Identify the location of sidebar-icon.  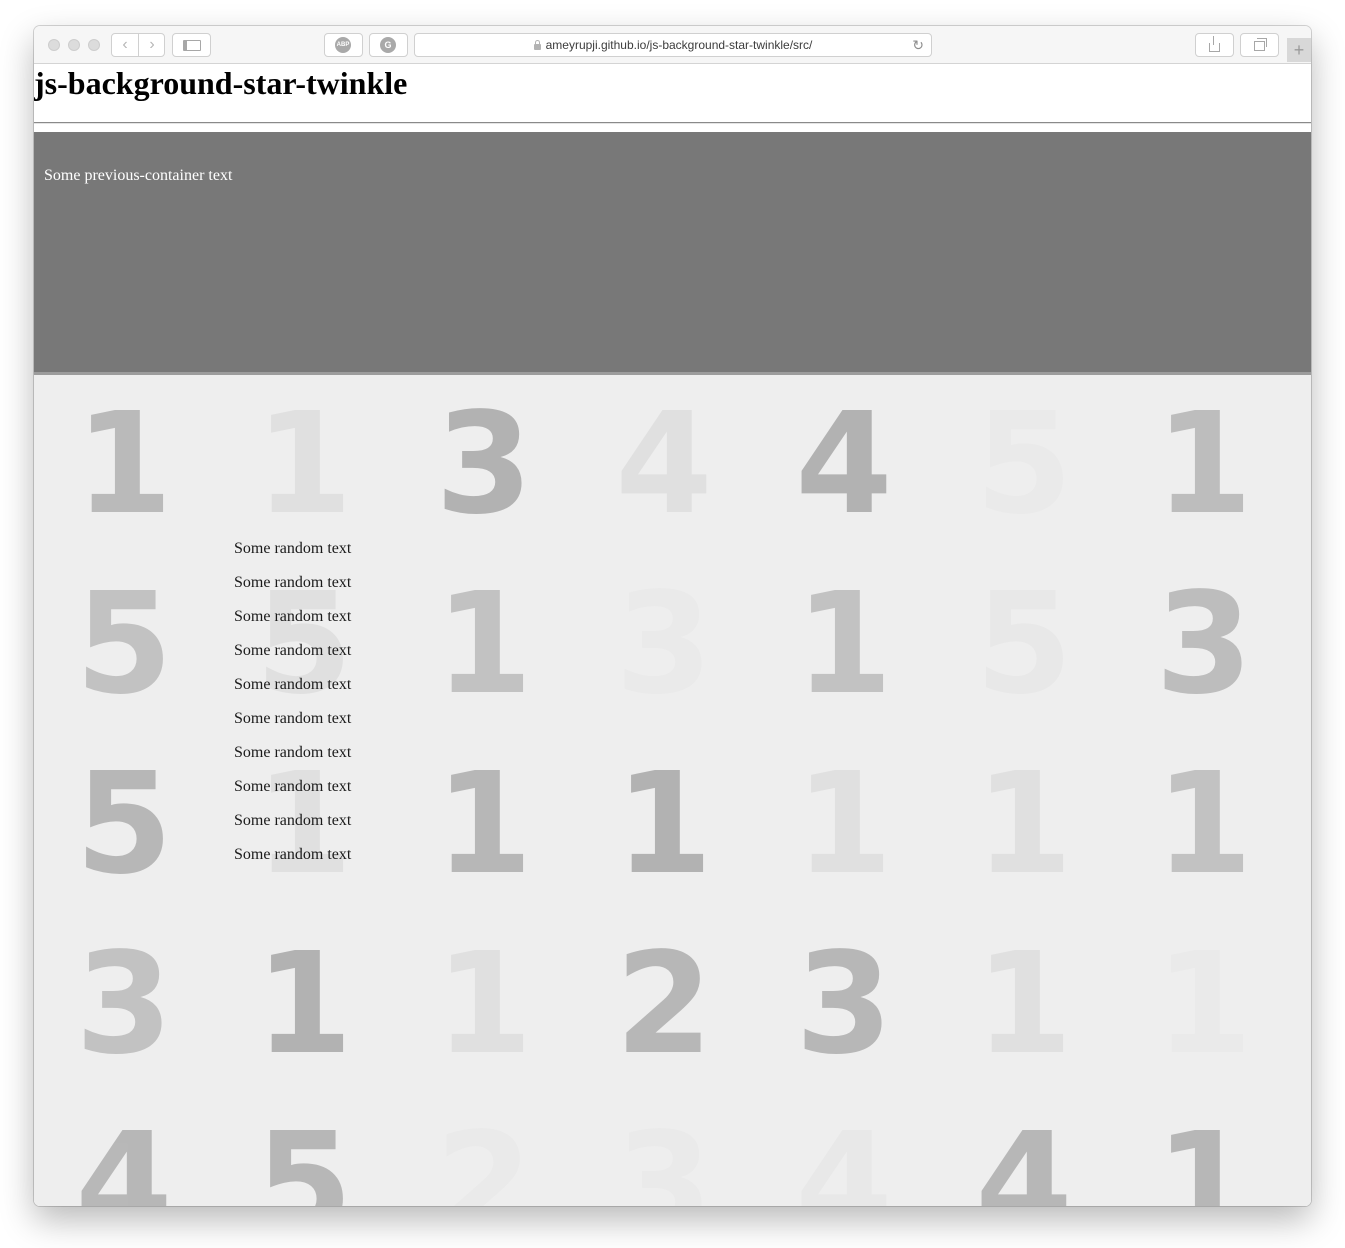
(191, 45).